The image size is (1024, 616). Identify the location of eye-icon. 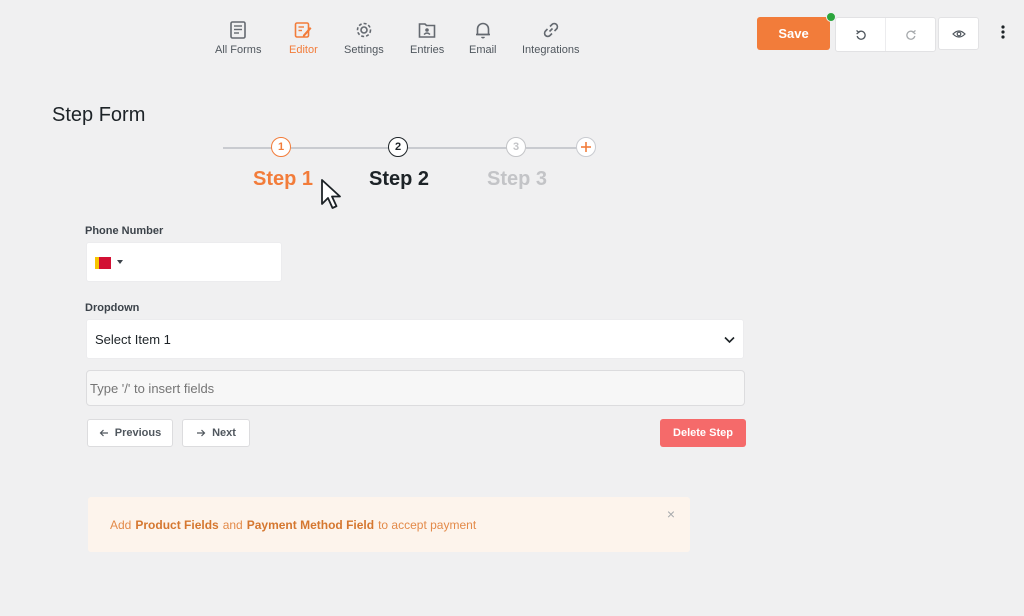
(958, 33).